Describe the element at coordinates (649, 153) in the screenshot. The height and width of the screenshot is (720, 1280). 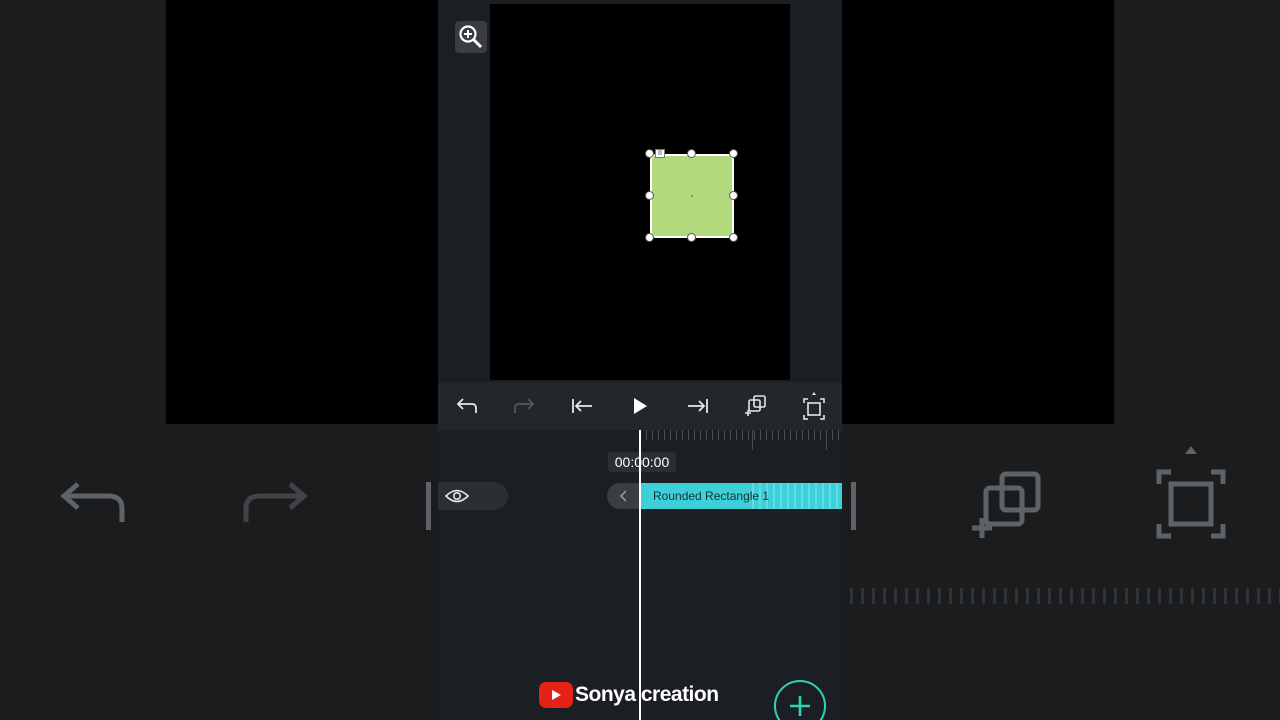
I see `resize-handle-top-left` at that location.